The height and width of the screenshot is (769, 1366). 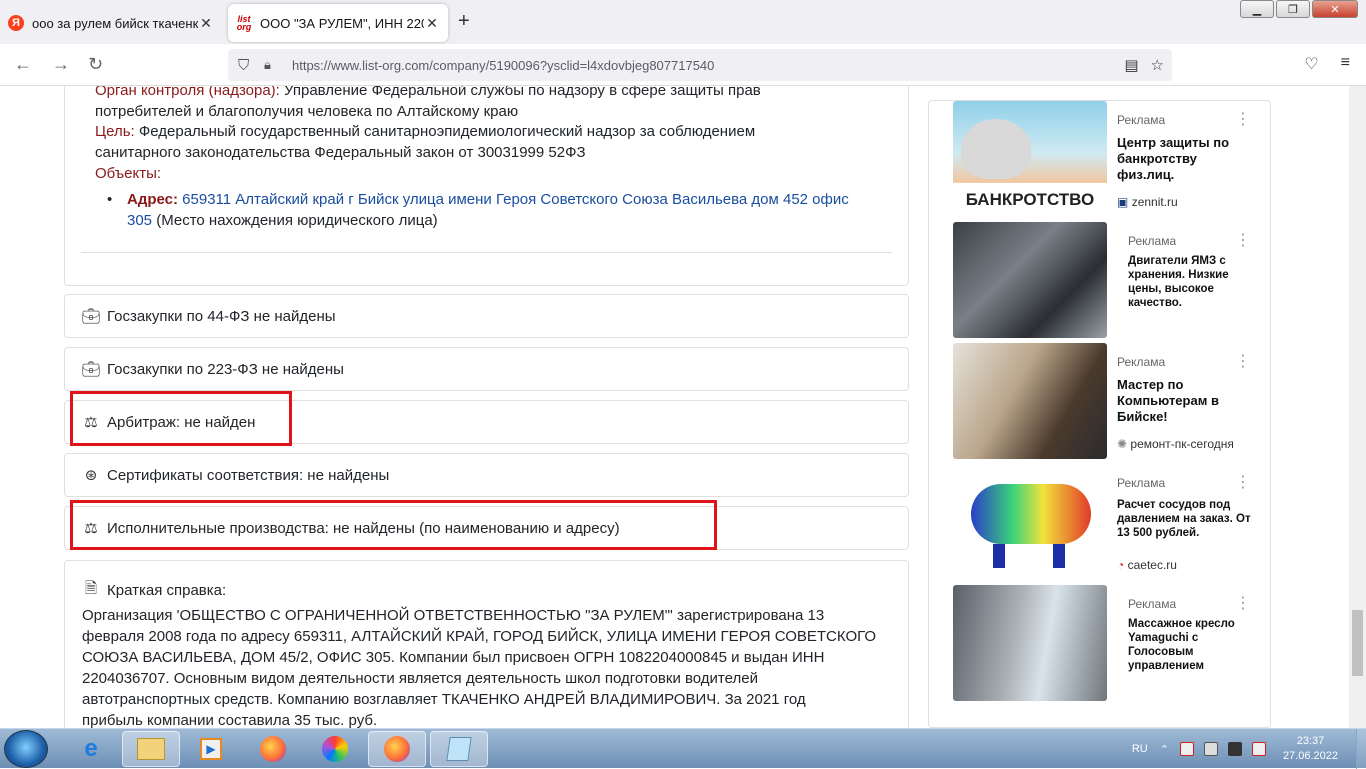 I want to click on restore-icon: ❐, so click(x=1293, y=9).